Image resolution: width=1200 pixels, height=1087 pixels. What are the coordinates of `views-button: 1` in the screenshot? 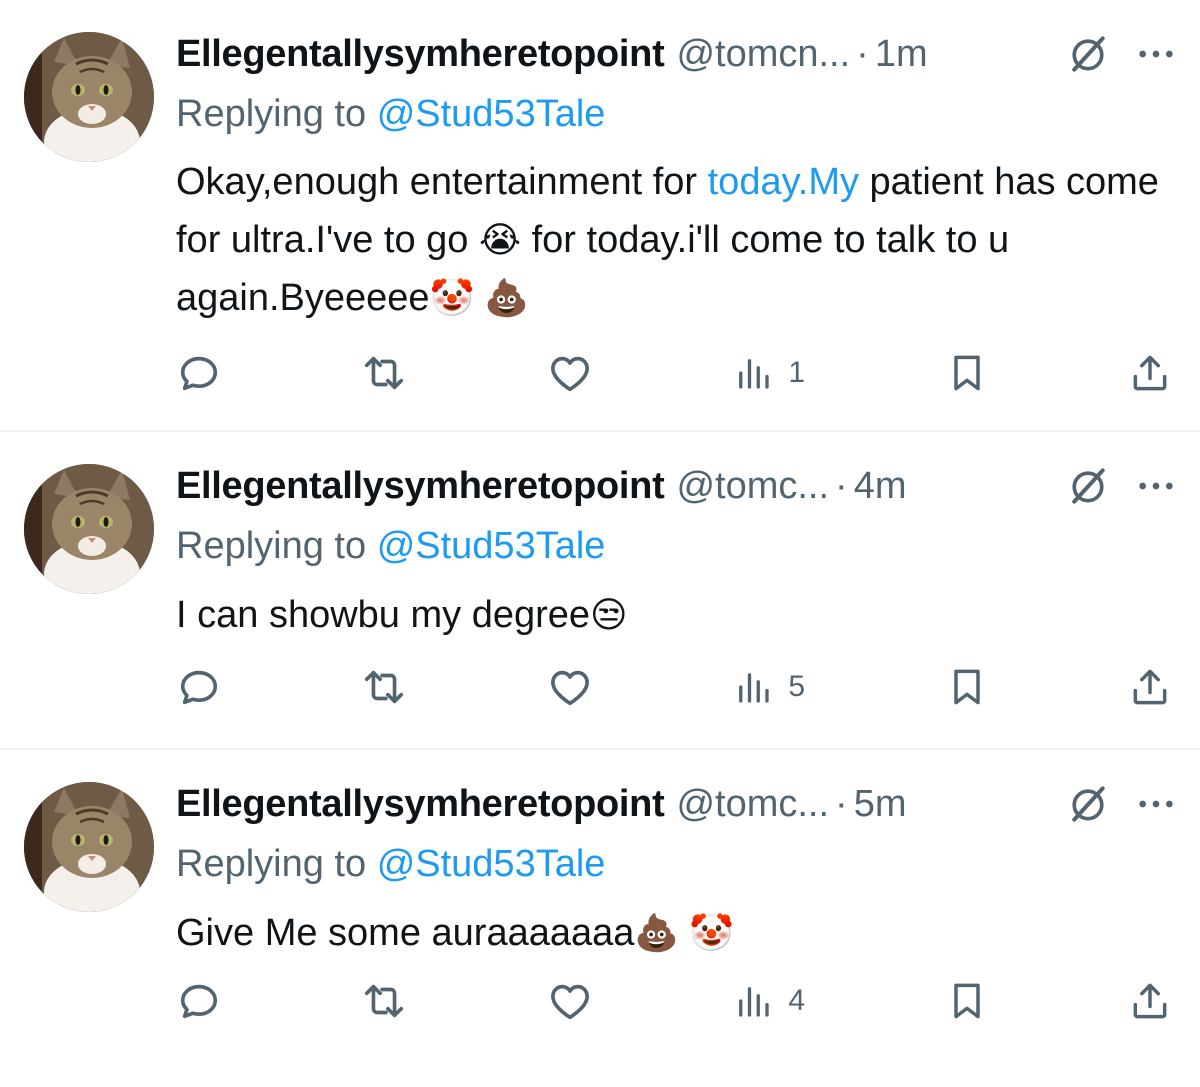 It's located at (768, 373).